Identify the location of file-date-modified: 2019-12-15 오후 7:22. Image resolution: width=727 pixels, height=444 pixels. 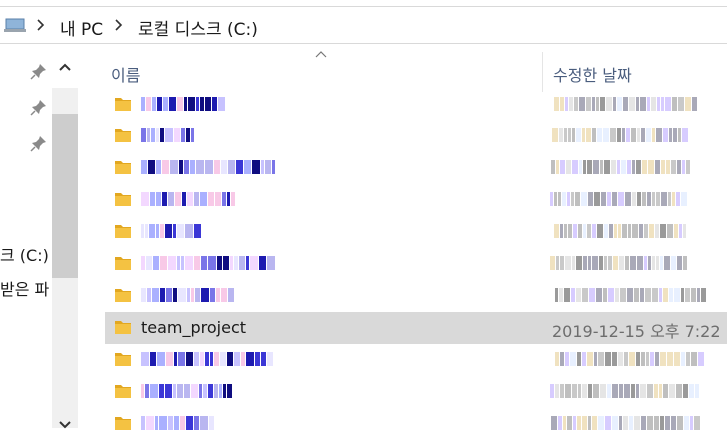
(636, 331).